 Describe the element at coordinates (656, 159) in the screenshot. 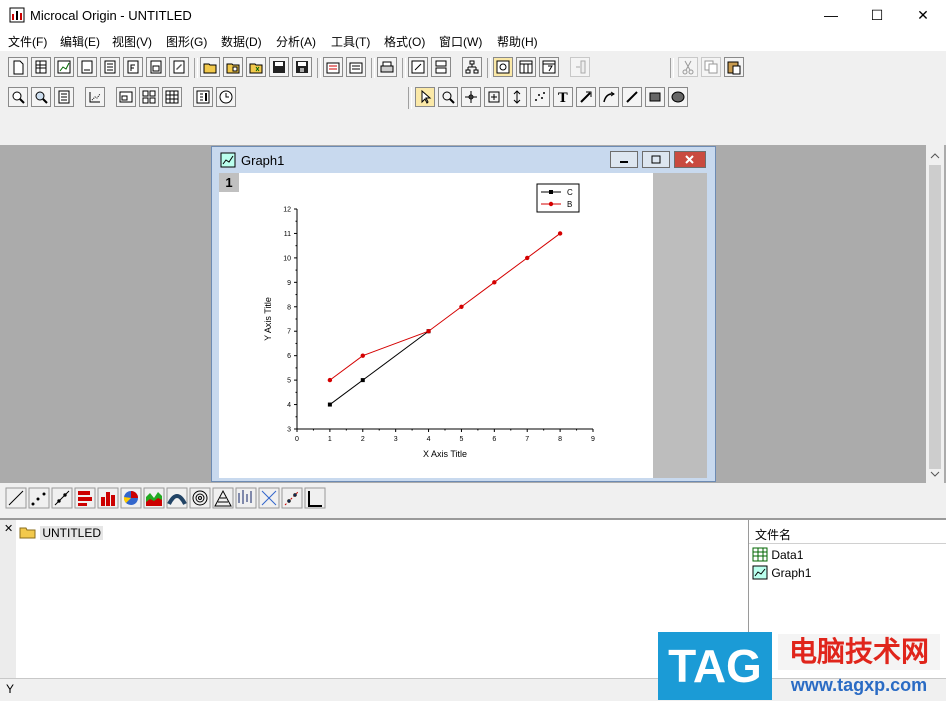

I see `graph-restore-button` at that location.